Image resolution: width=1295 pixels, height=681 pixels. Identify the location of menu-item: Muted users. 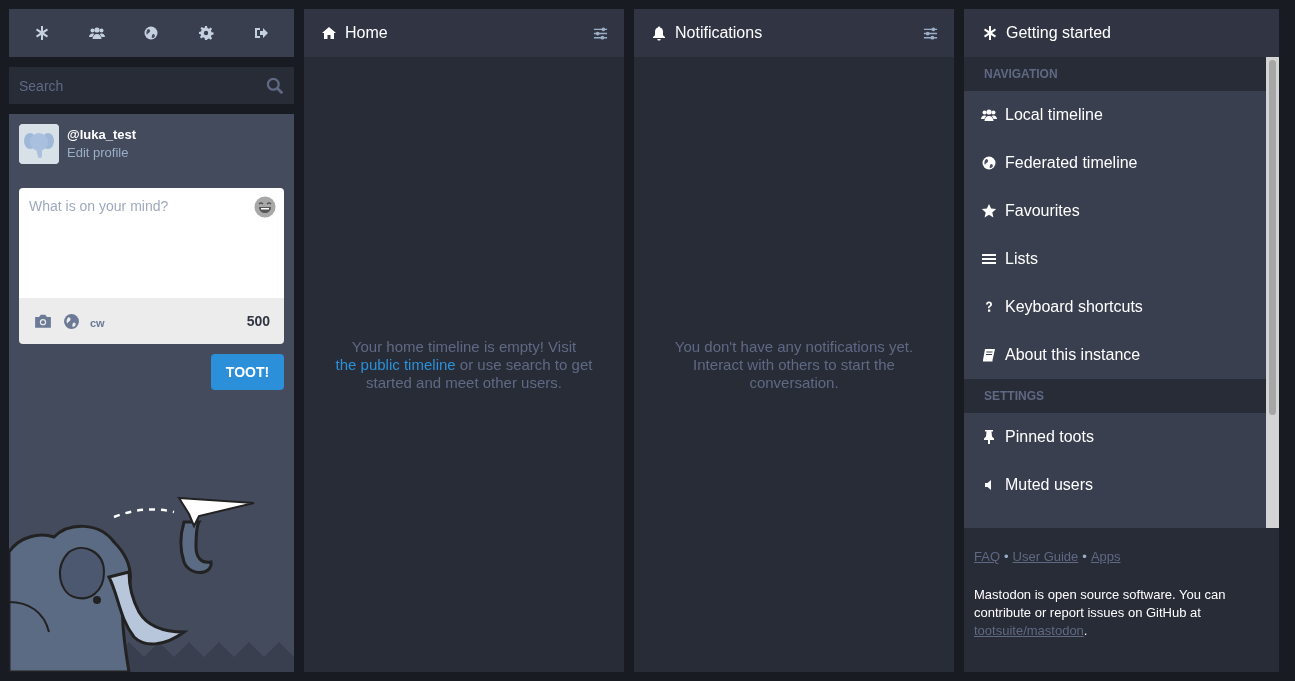
(1115, 485).